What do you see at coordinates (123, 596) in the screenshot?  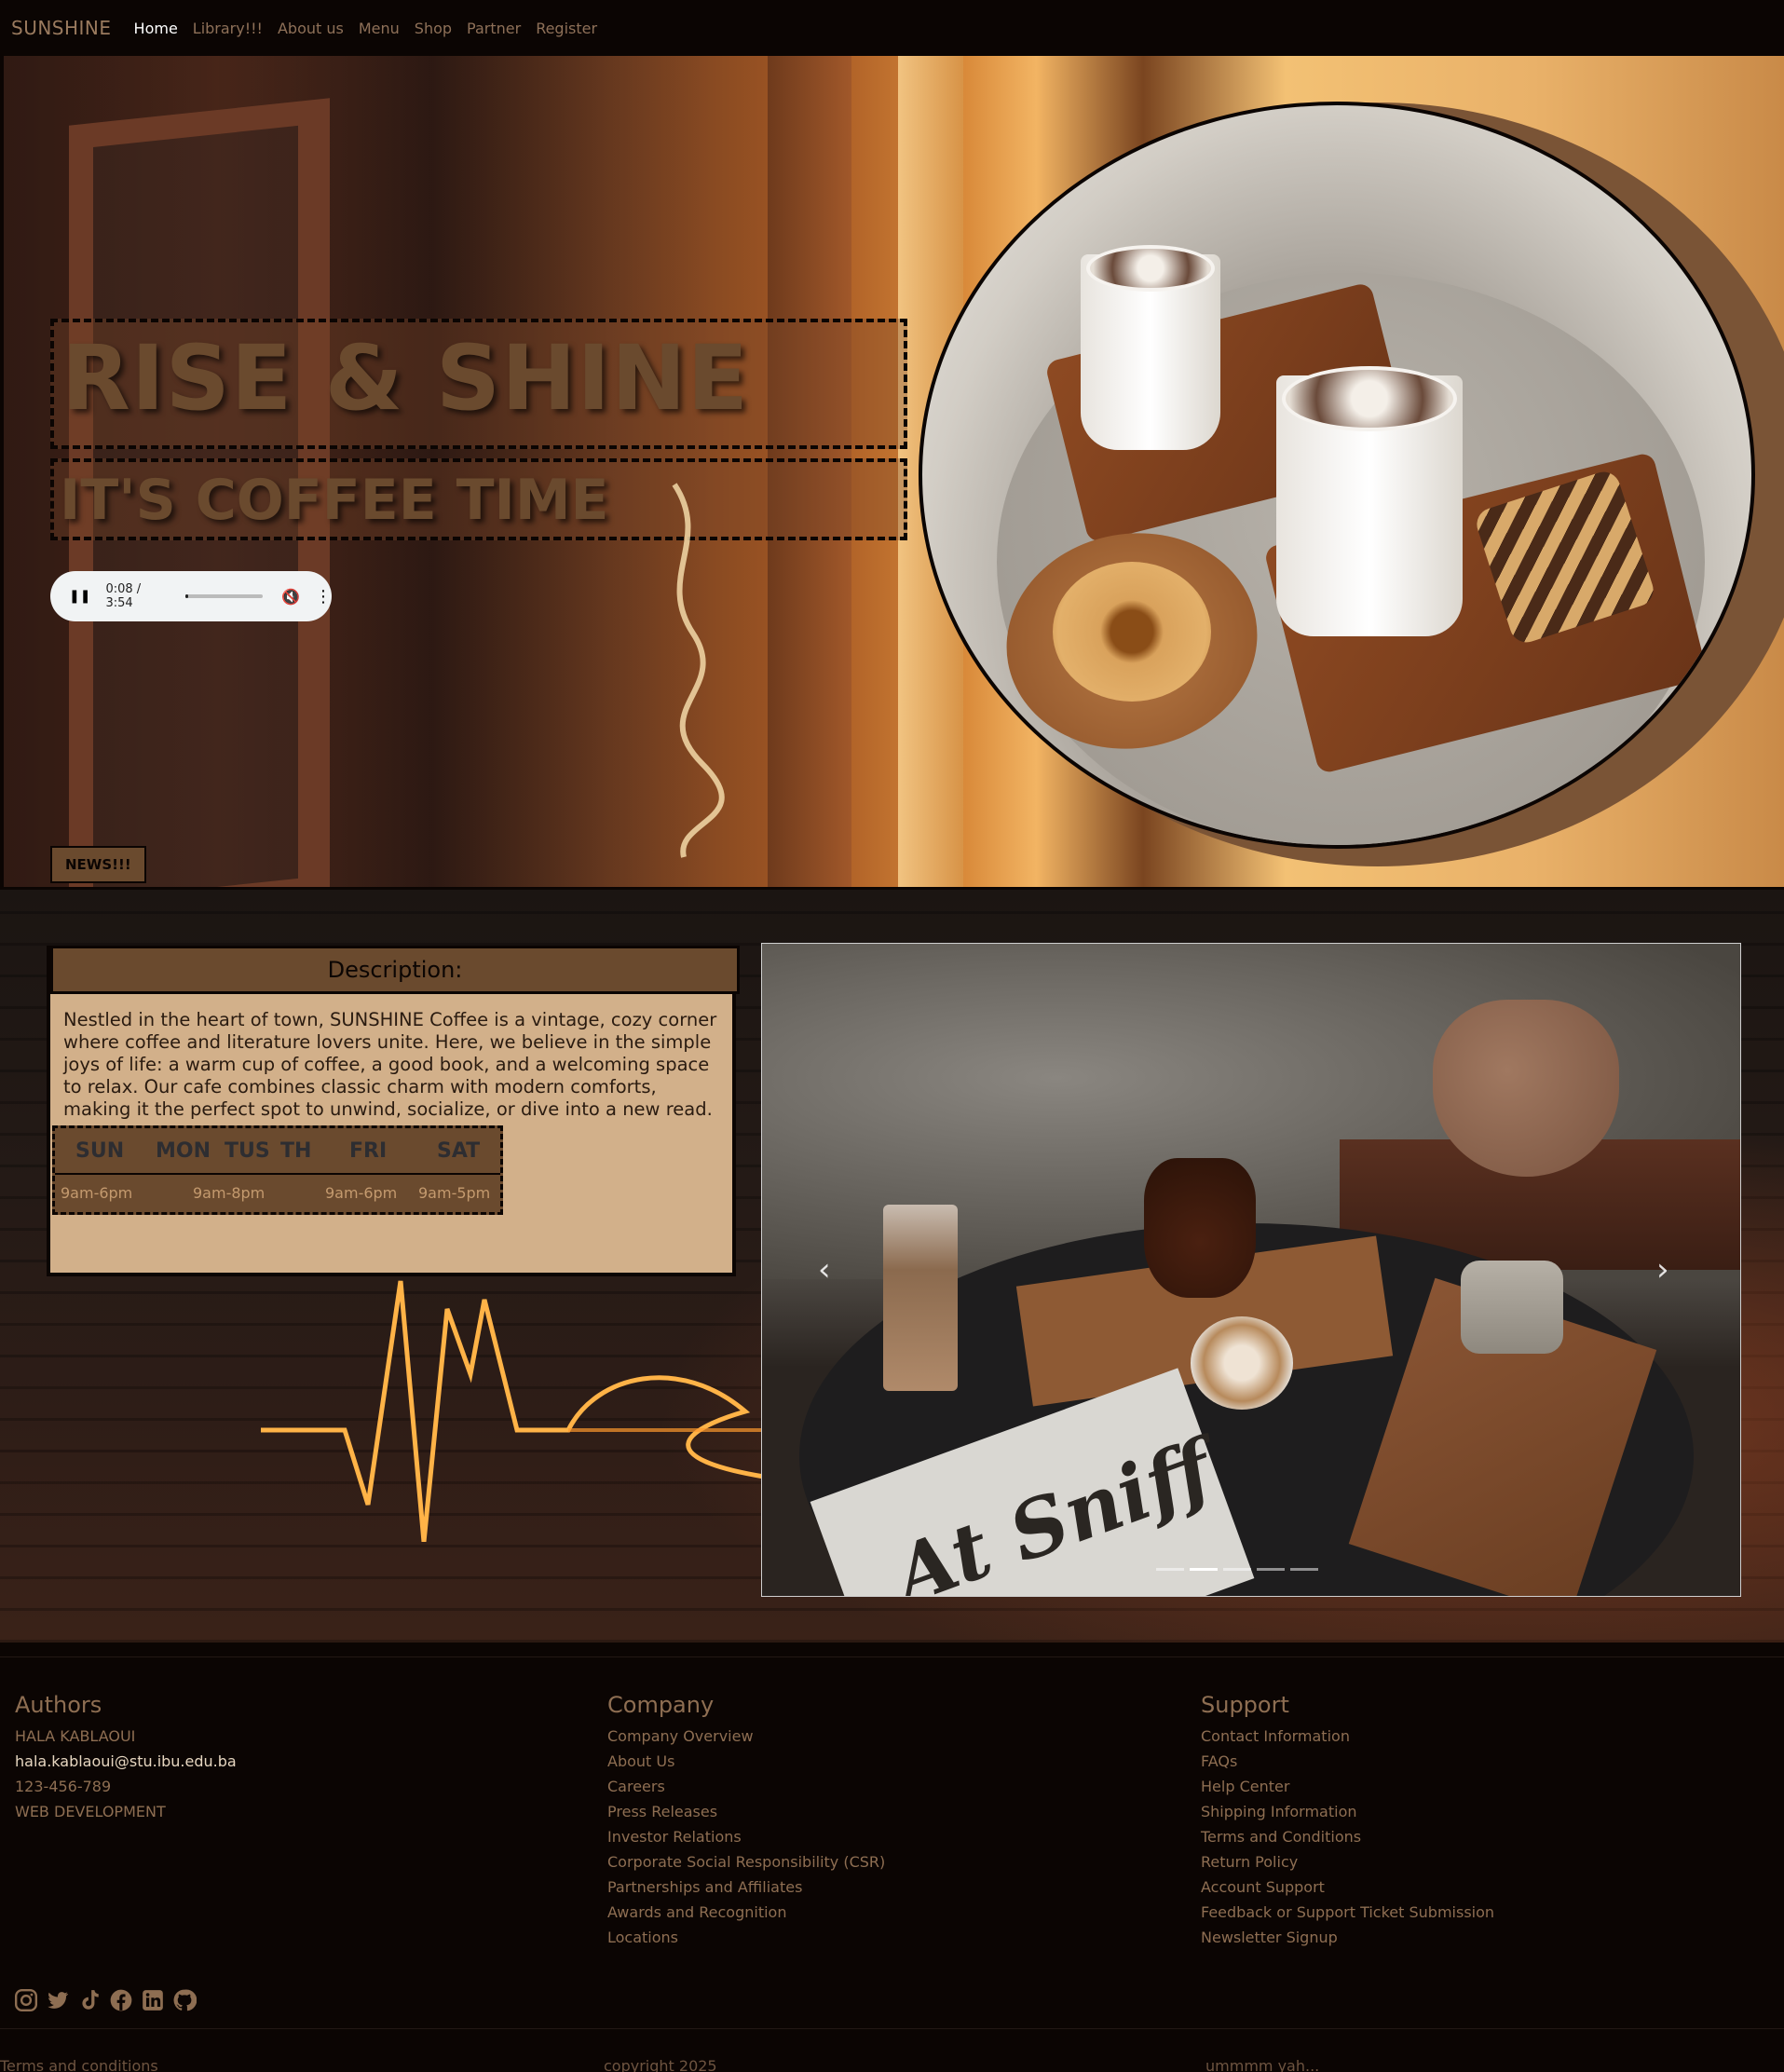 I see `audio-time: 0:08 / 3:54` at bounding box center [123, 596].